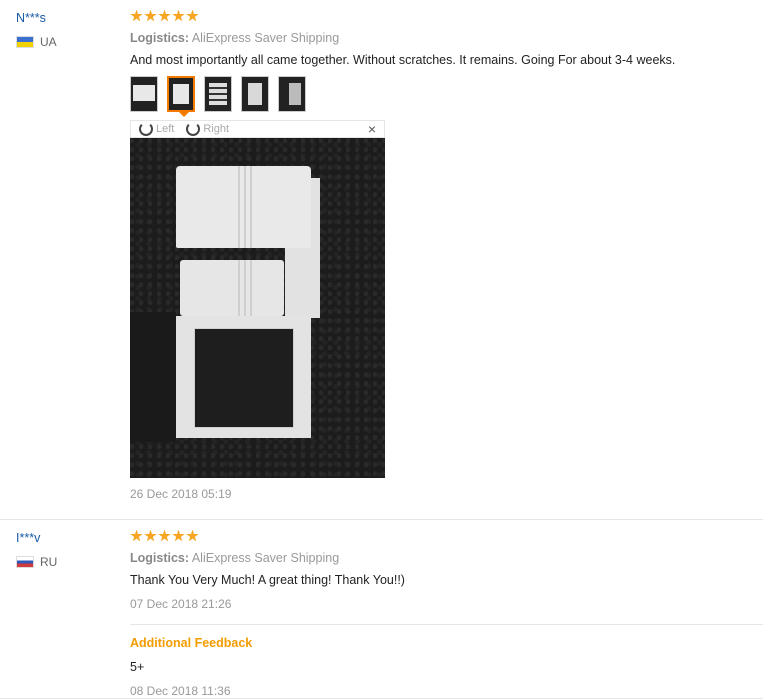  I want to click on reviewer-info: I***v RU, so click(66, 549).